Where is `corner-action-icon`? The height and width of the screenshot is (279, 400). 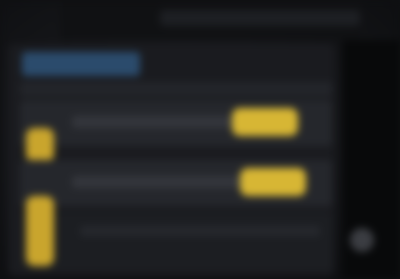
corner-action-icon is located at coordinates (362, 240).